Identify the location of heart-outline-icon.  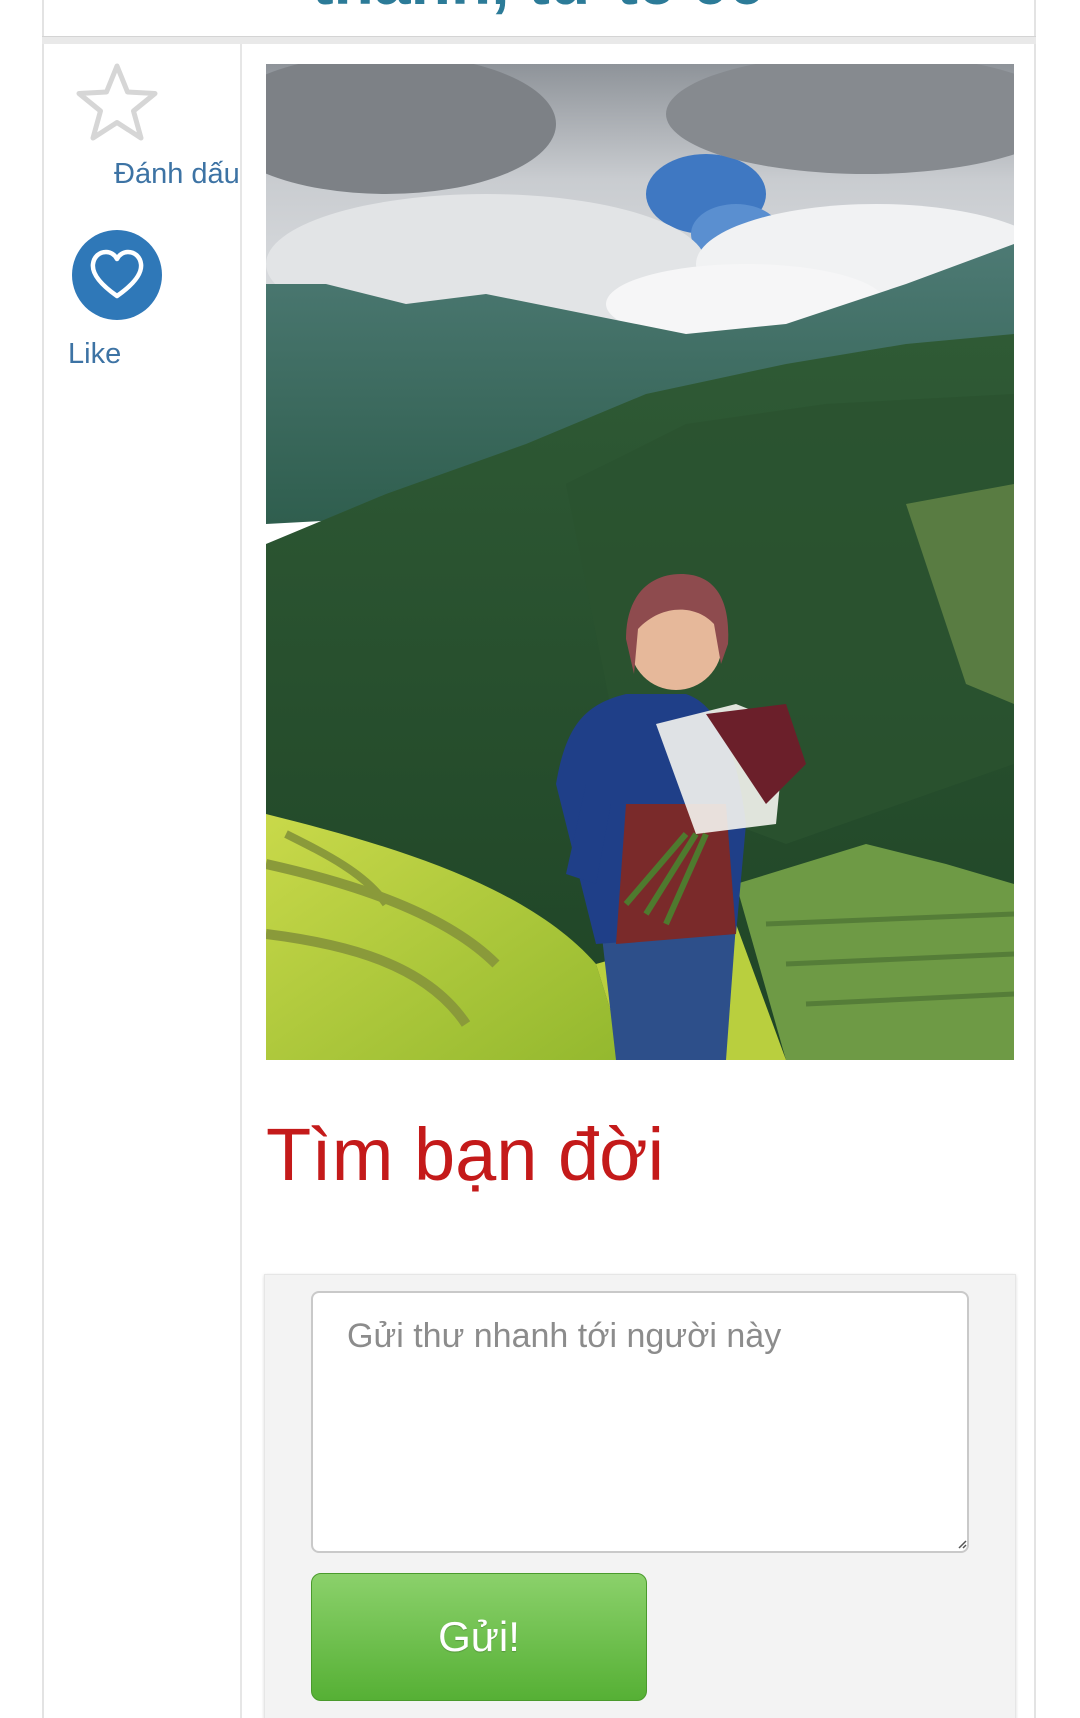
(117, 274).